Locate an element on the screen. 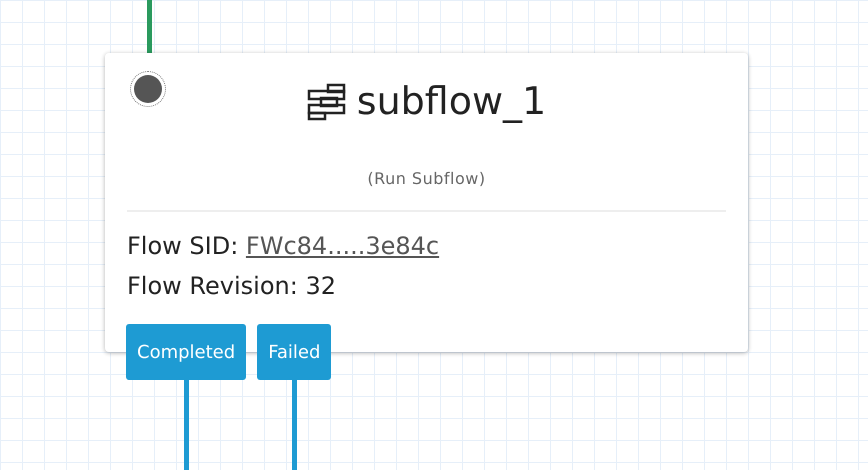 The height and width of the screenshot is (470, 868). node-title: subflow_1 is located at coordinates (451, 101).